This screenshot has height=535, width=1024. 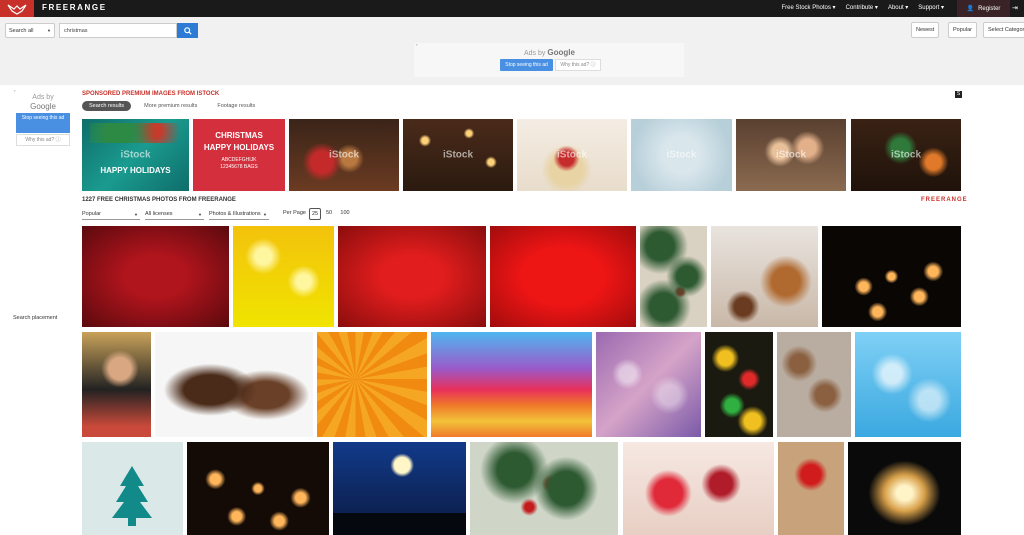 I want to click on photo-megaphone-illustration, so click(x=372, y=384).